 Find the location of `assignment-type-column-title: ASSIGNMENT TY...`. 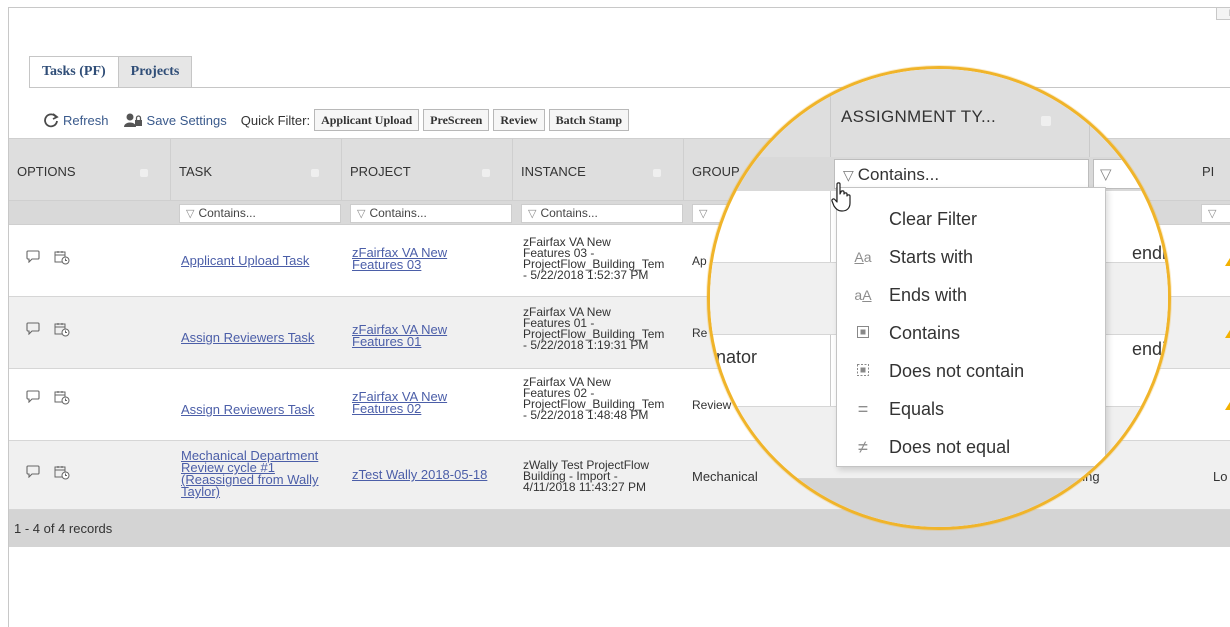

assignment-type-column-title: ASSIGNMENT TY... is located at coordinates (918, 117).